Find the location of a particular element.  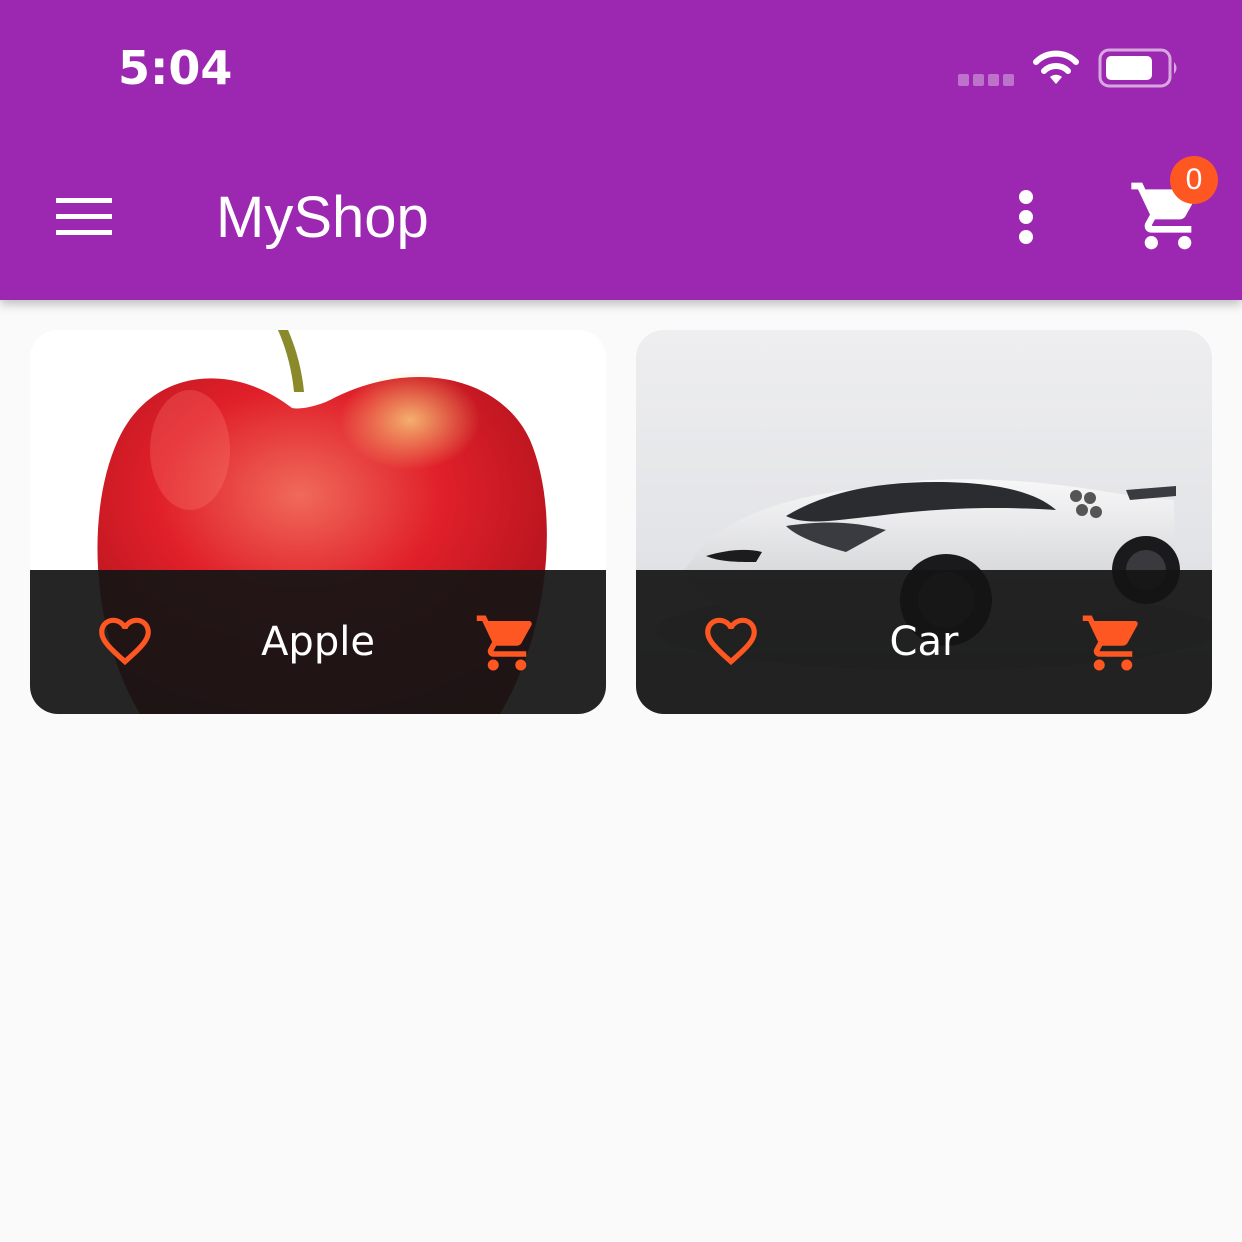

wifi-icon is located at coordinates (1056, 67).